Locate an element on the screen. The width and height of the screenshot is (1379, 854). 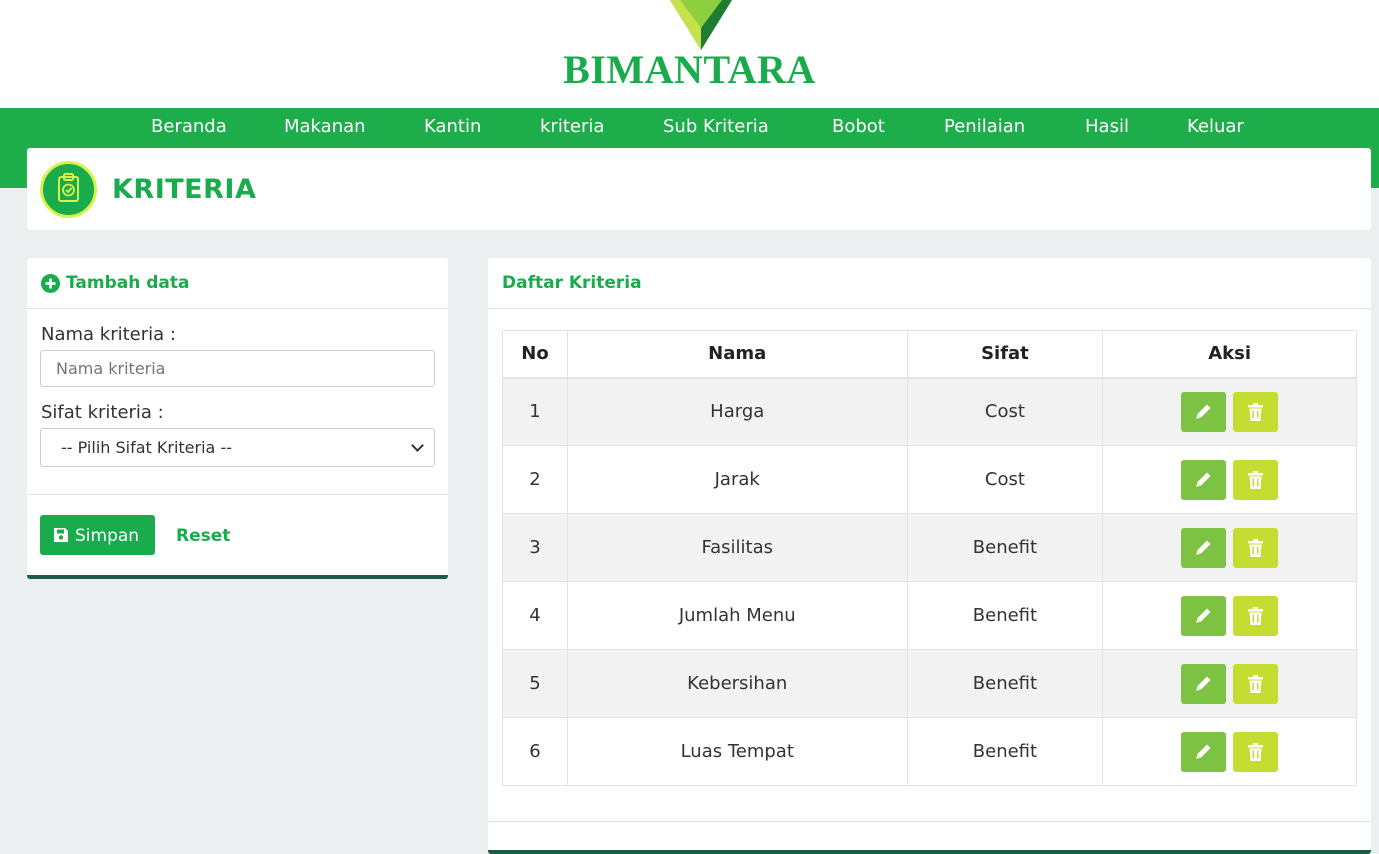
reset-button: Reset is located at coordinates (203, 536).